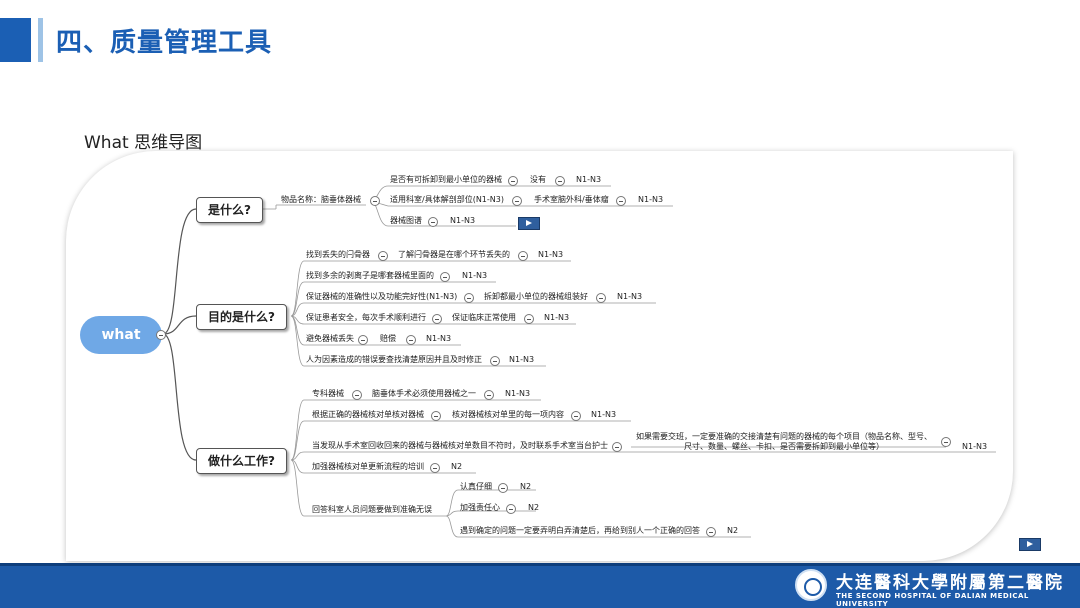 Image resolution: width=1080 pixels, height=608 pixels. Describe the element at coordinates (526, 486) in the screenshot. I see `b3-row5-a-b: N2` at that location.